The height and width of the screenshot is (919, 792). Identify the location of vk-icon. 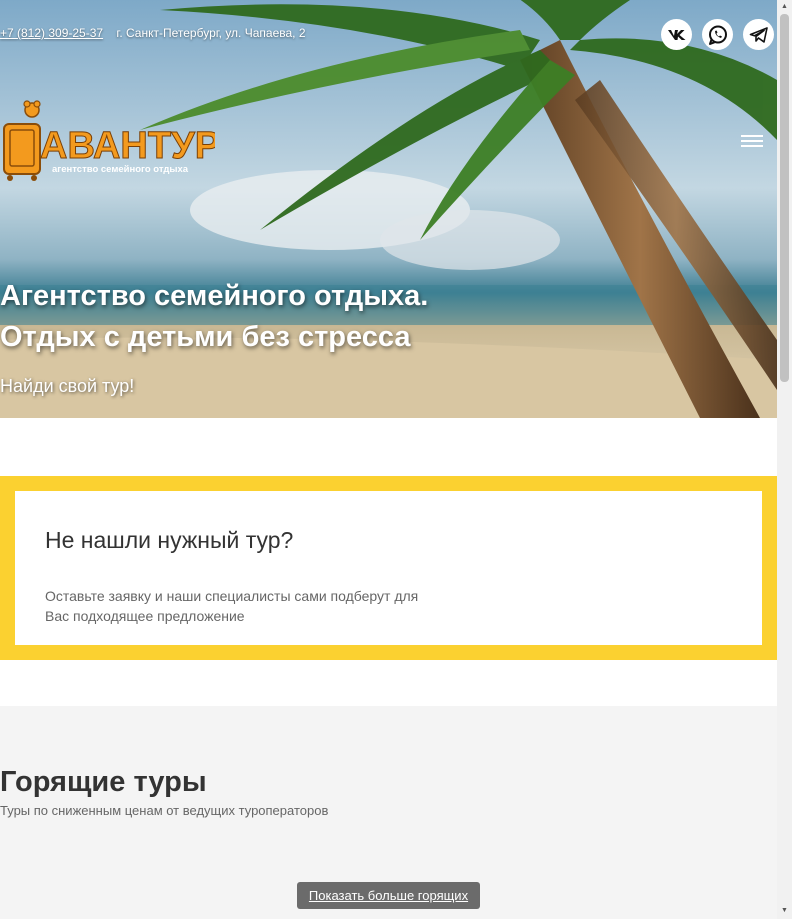
(676, 34).